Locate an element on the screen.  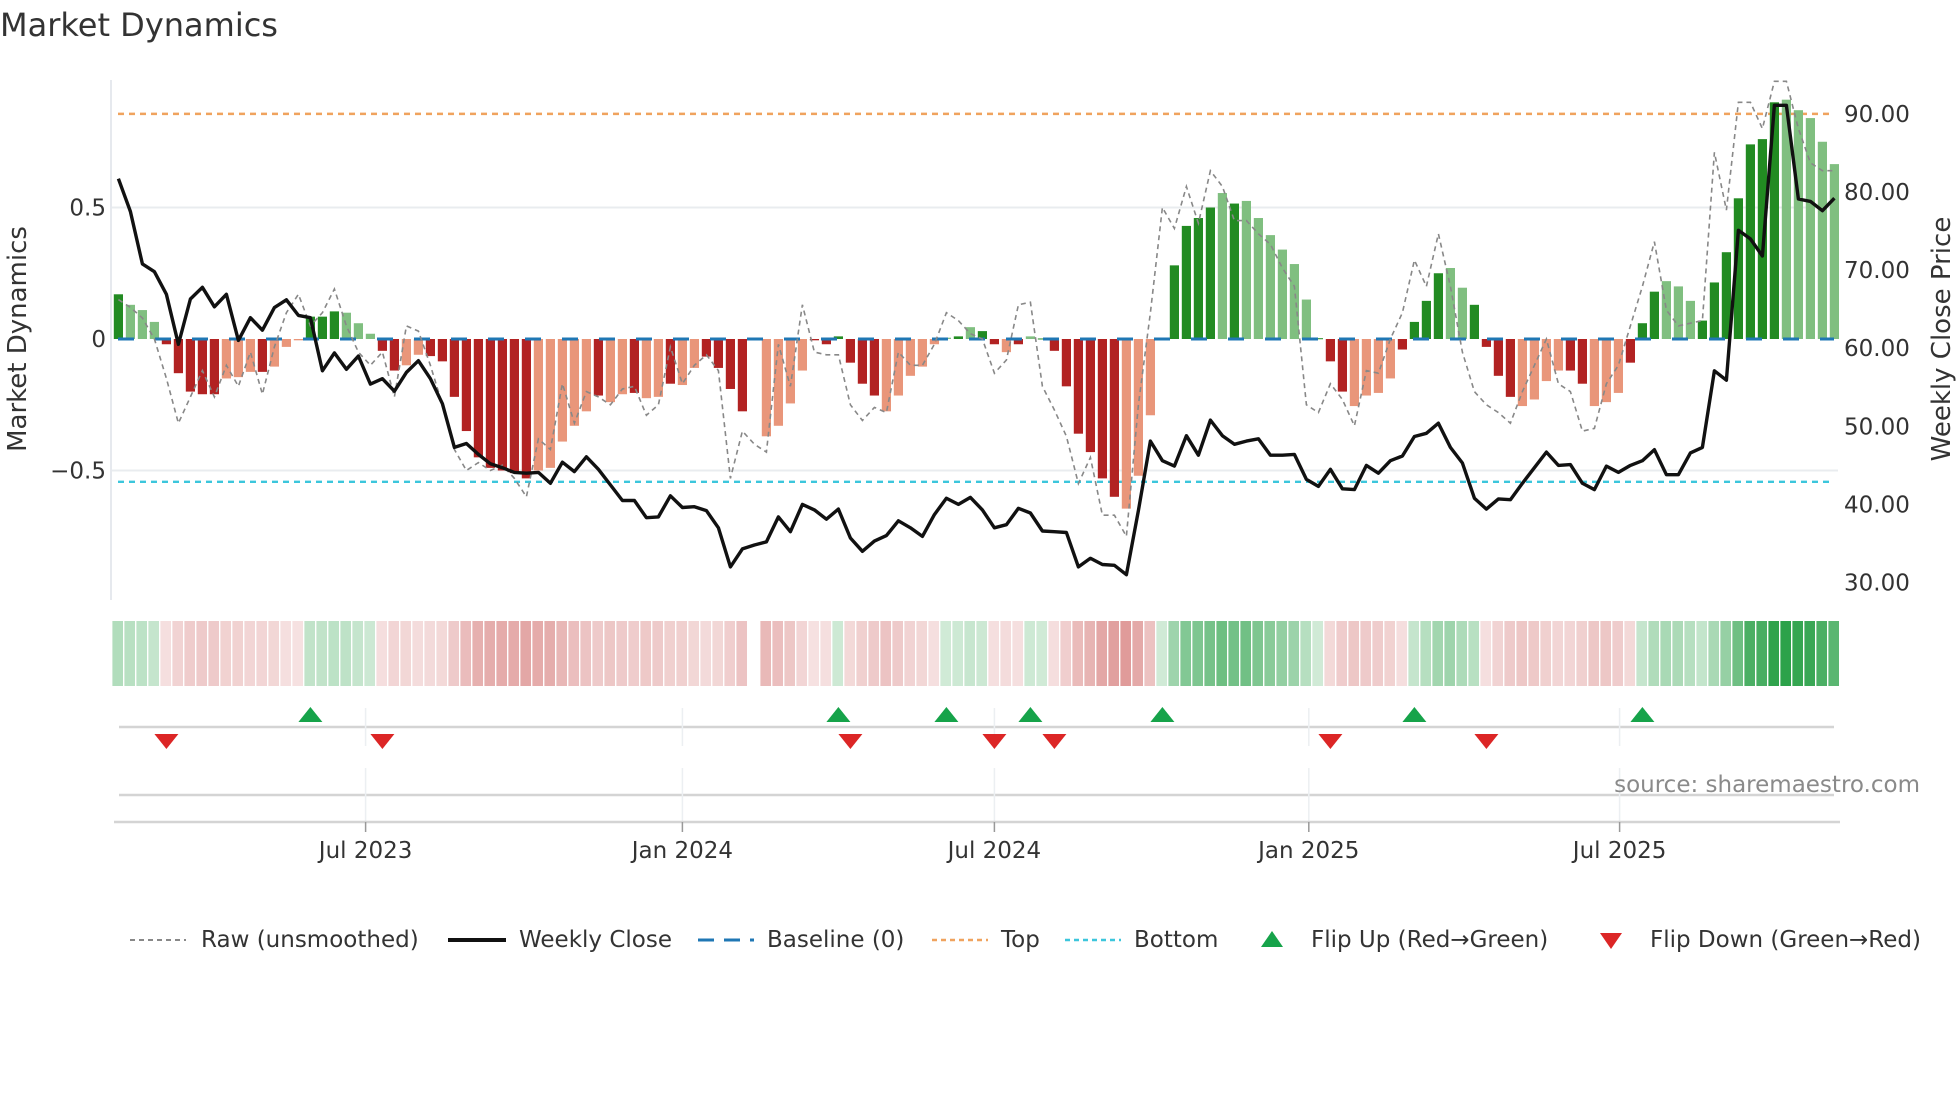
legend-close-label: Weekly Close is located at coordinates (595, 940).